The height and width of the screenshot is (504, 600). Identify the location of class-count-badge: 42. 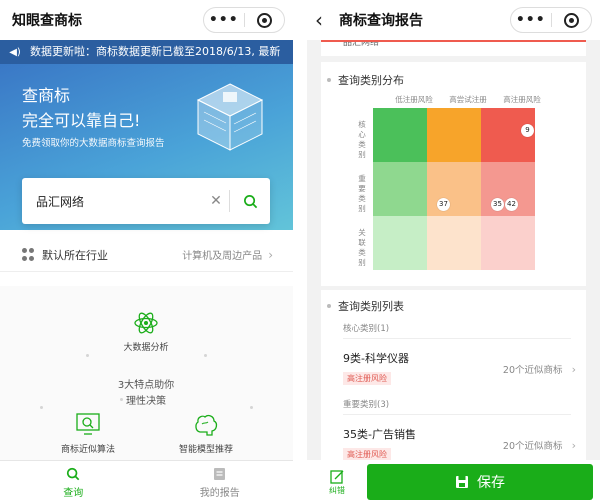
(511, 204).